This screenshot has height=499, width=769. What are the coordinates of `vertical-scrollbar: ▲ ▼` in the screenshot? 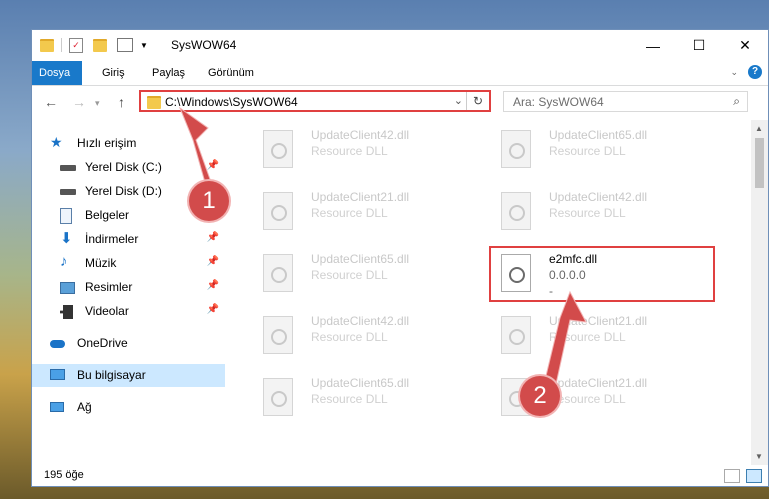 It's located at (759, 292).